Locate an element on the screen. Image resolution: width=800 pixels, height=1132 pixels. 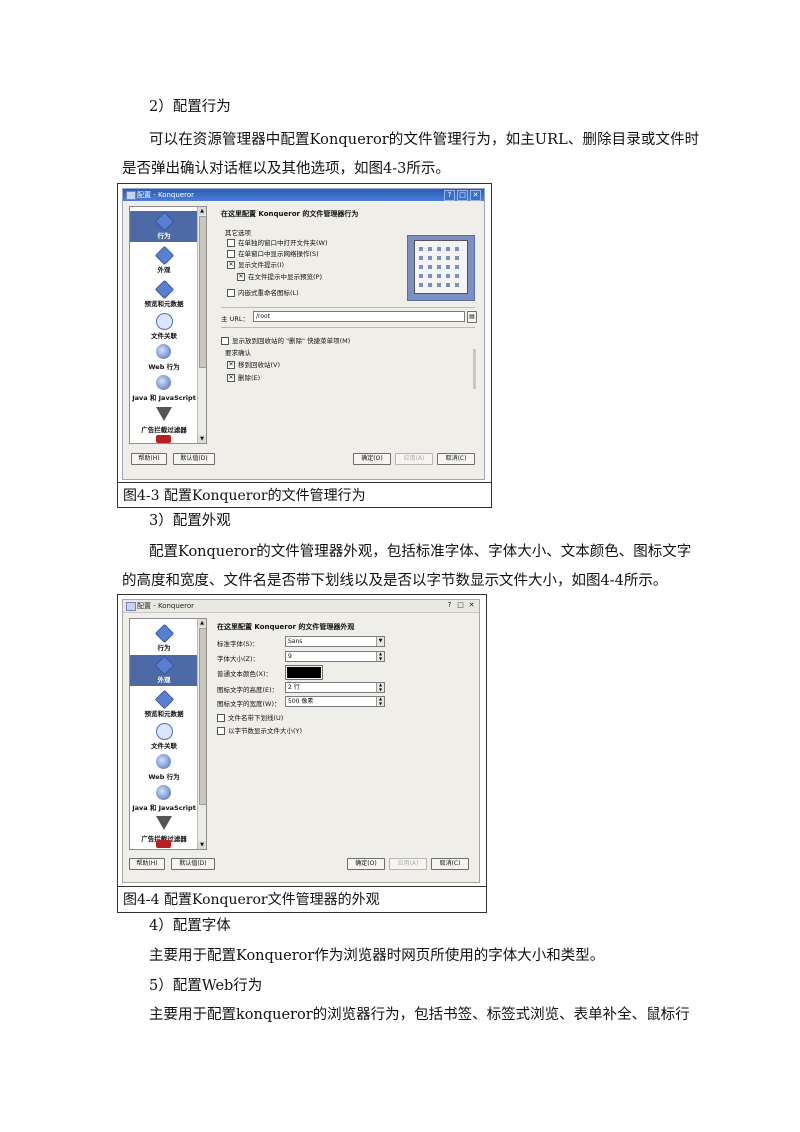
std-font-select: Sans ▼ is located at coordinates (335, 641).